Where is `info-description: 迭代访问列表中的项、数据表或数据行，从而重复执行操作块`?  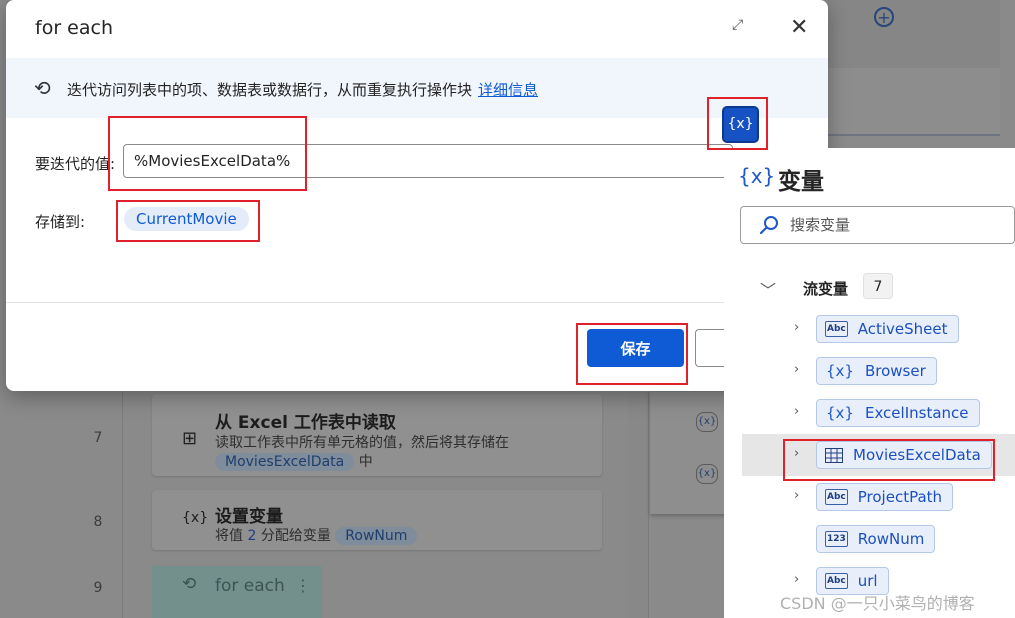 info-description: 迭代访问列表中的项、数据表或数据行，从而重复执行操作块 is located at coordinates (270, 90).